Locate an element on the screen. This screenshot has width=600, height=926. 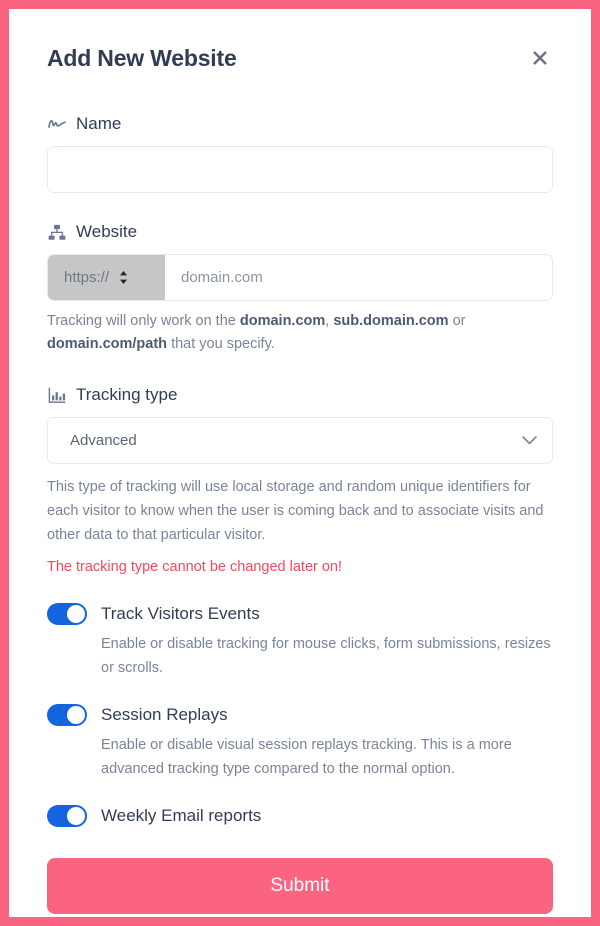
scheme-select: https:// is located at coordinates (106, 277).